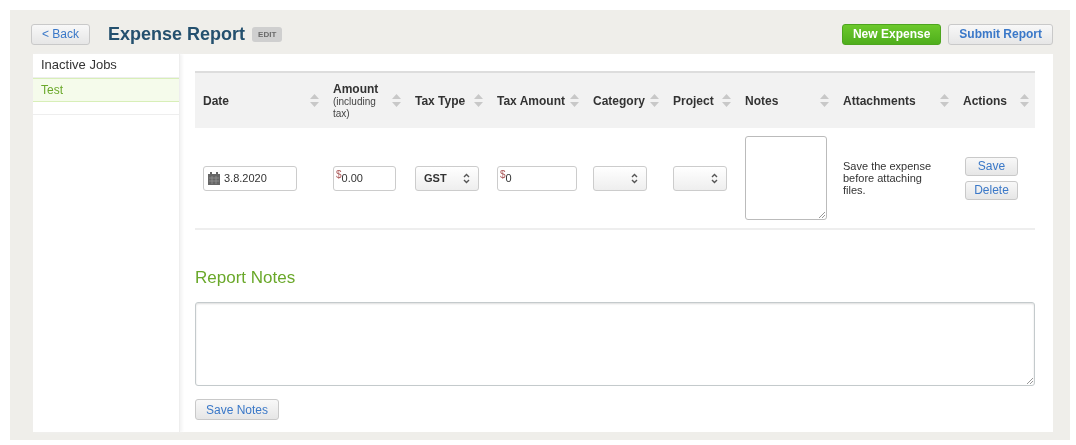 The width and height of the screenshot is (1076, 445). Describe the element at coordinates (361, 88) in the screenshot. I see `column-header: Amount` at that location.